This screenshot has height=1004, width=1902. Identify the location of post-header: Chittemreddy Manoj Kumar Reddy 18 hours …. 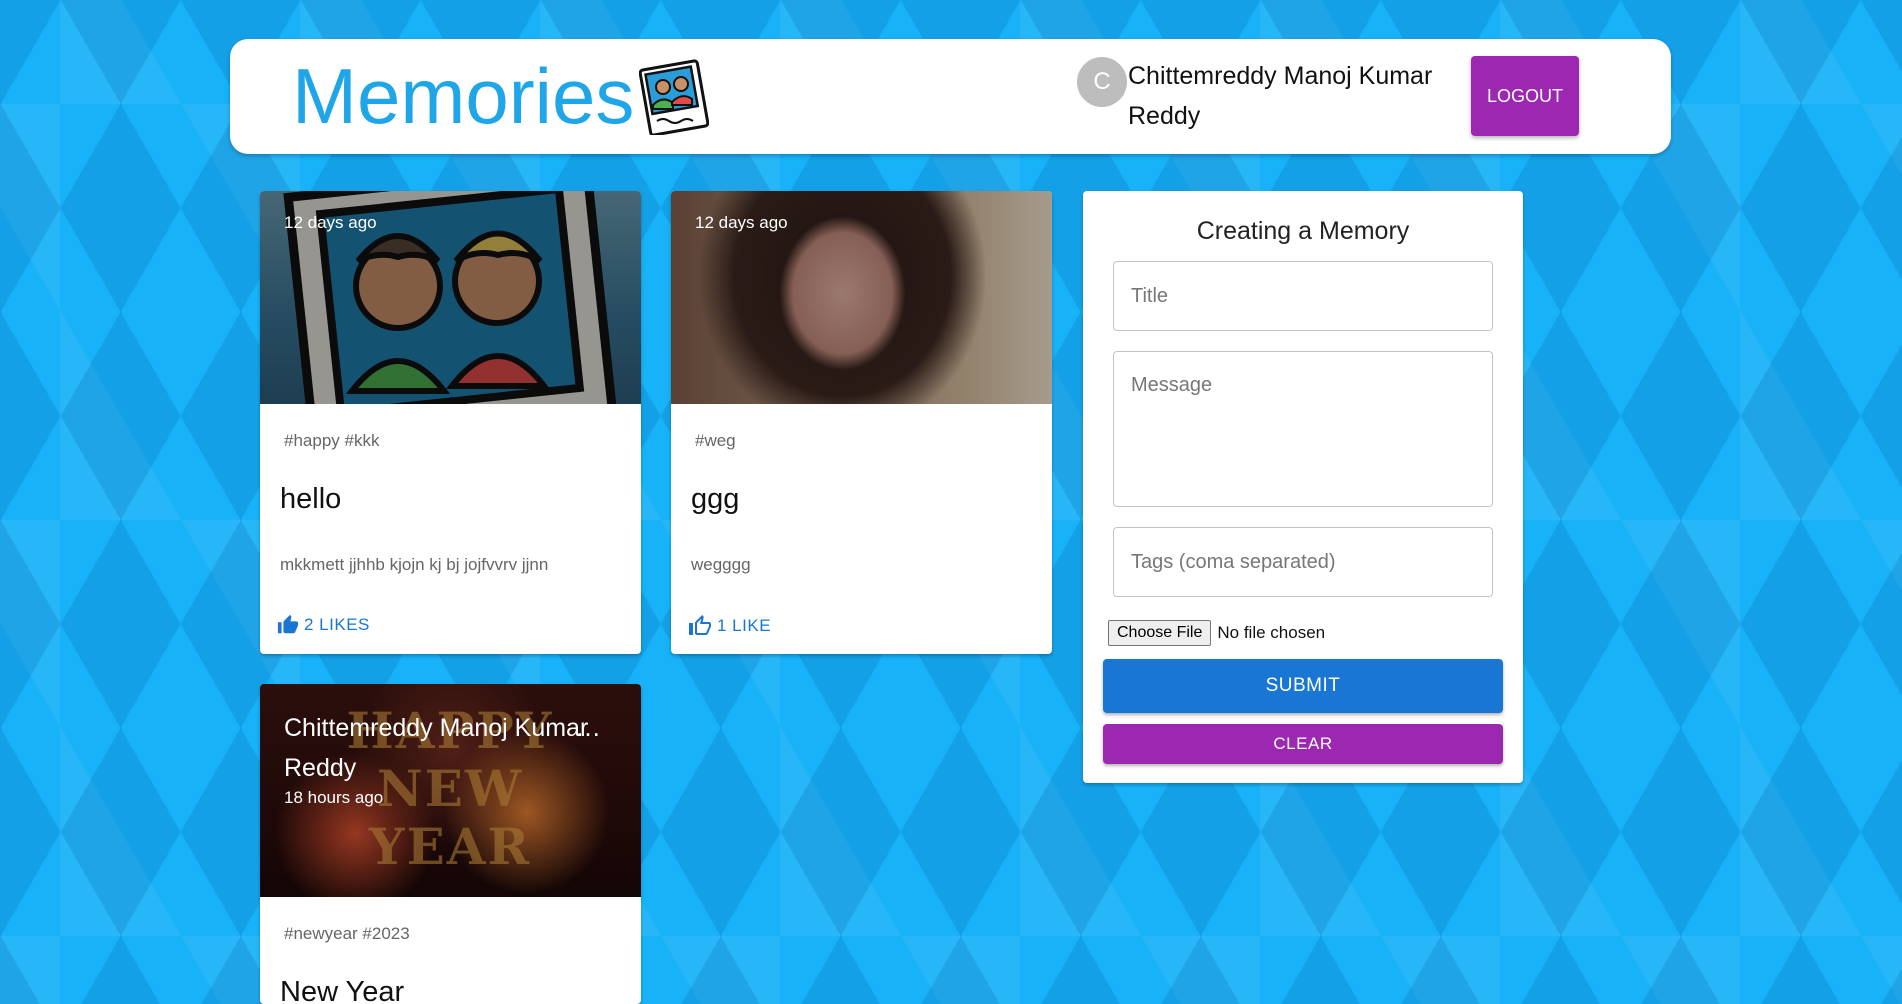
(444, 758).